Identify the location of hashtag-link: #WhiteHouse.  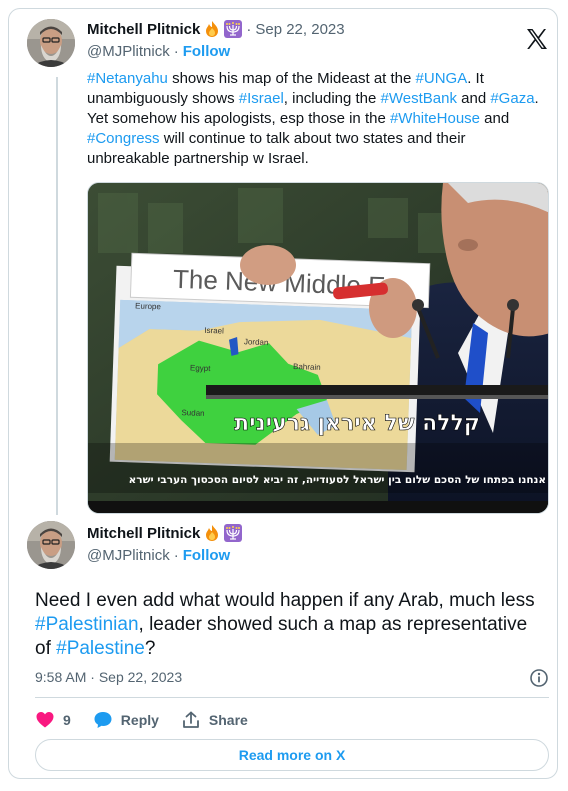
(435, 118).